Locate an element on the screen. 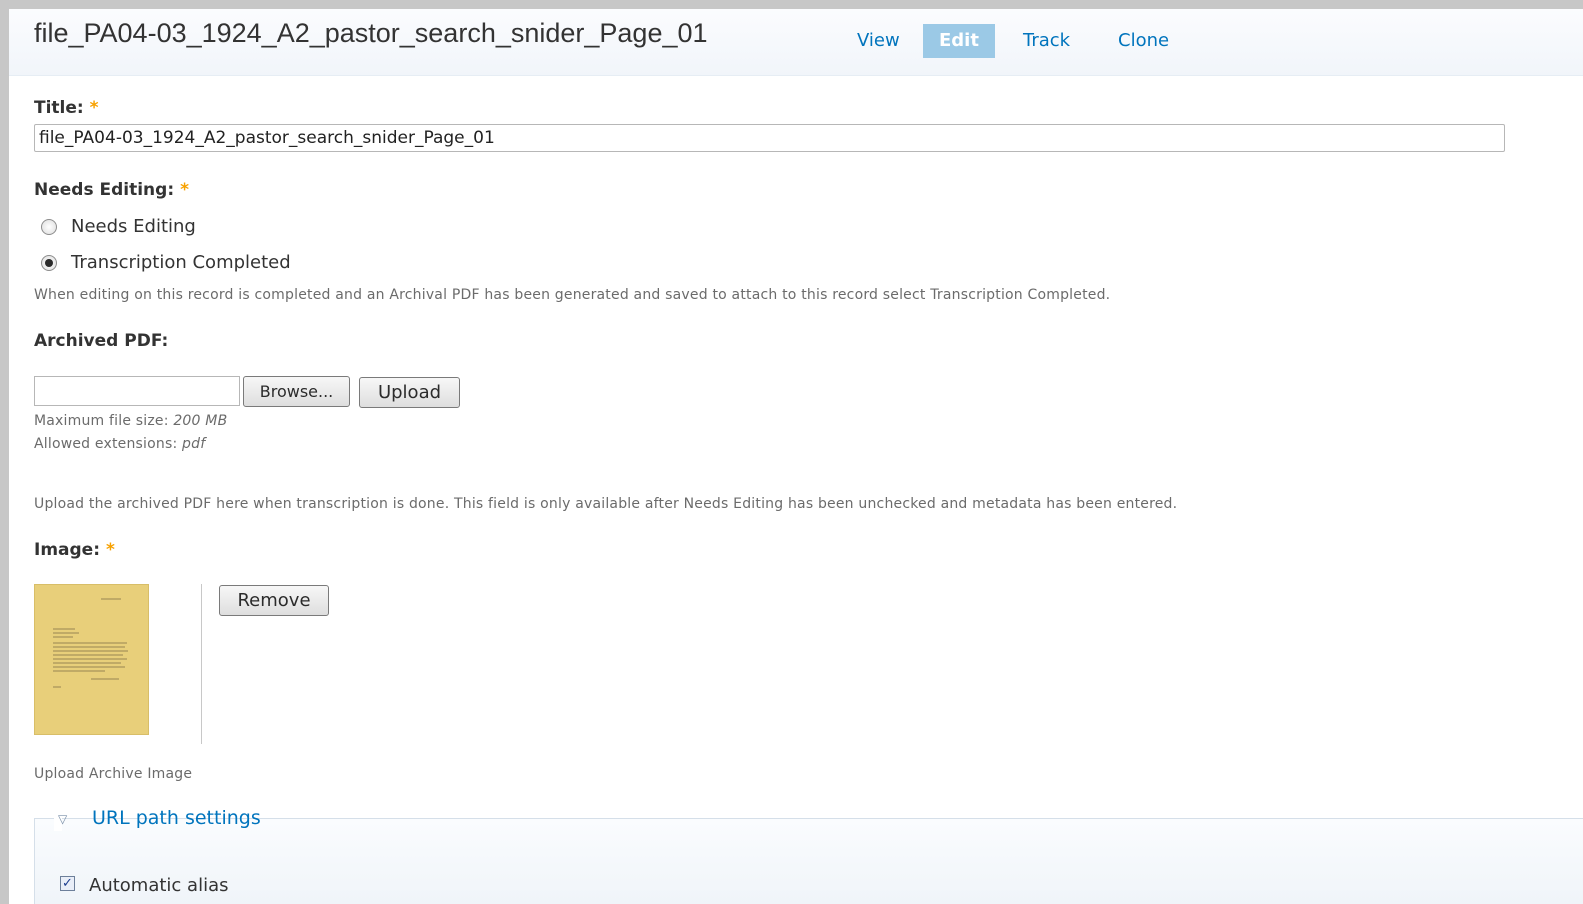 This screenshot has width=1583, height=904. url-path-legend-label: URL path settings is located at coordinates (176, 818).